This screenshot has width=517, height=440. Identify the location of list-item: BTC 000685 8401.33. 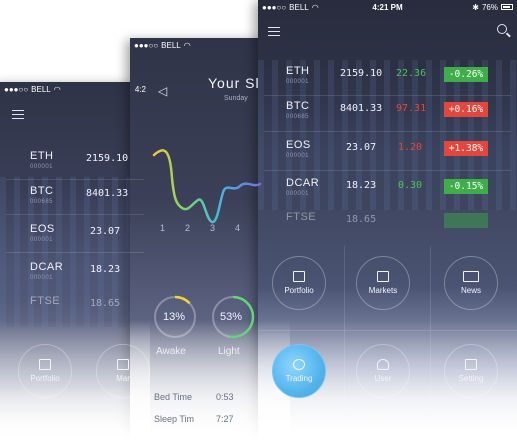
(75, 200).